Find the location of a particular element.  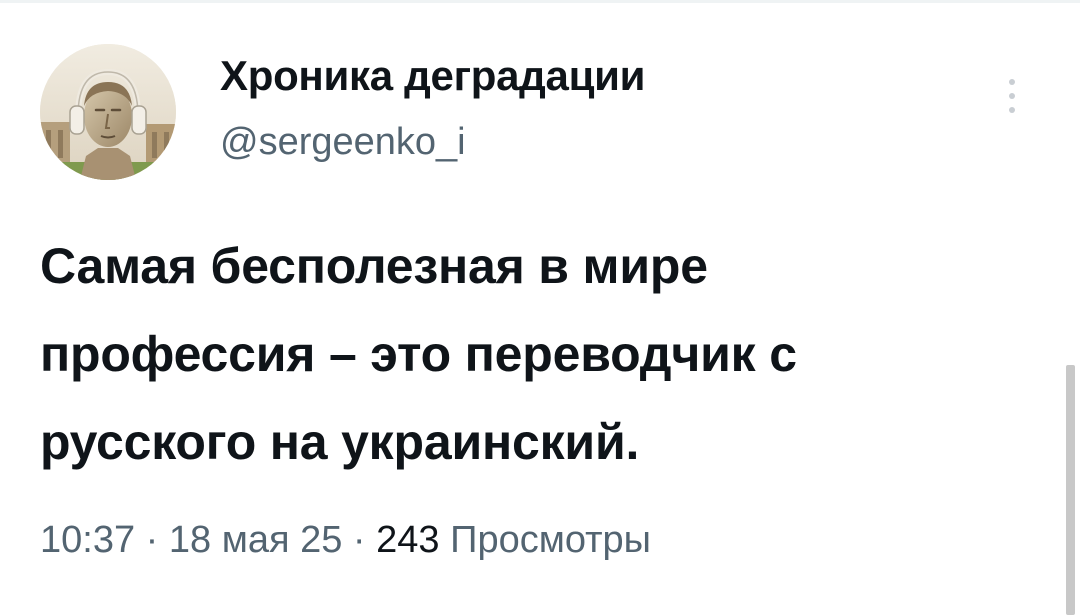

tweet-text-line: профессия – это переводчик с is located at coordinates (418, 354).